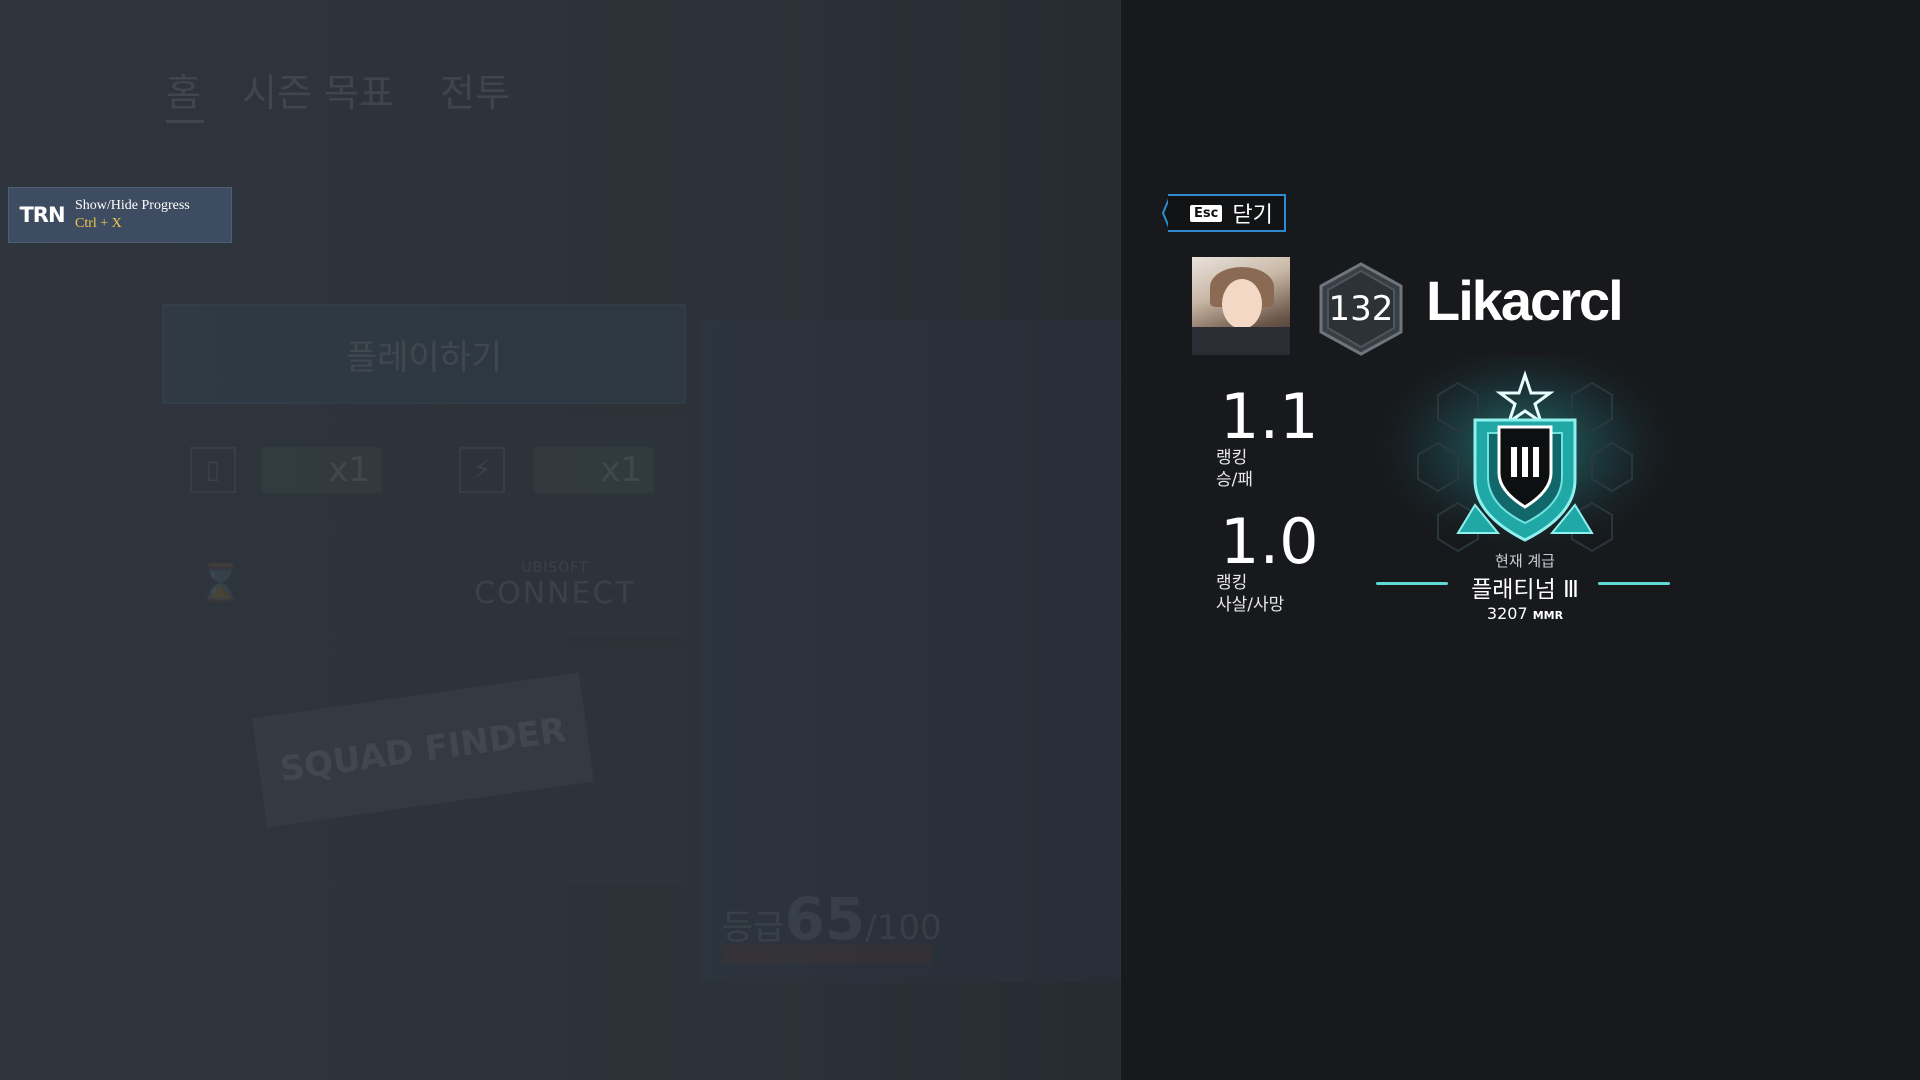  What do you see at coordinates (1548, 615) in the screenshot?
I see `mmr-unit: MMR` at bounding box center [1548, 615].